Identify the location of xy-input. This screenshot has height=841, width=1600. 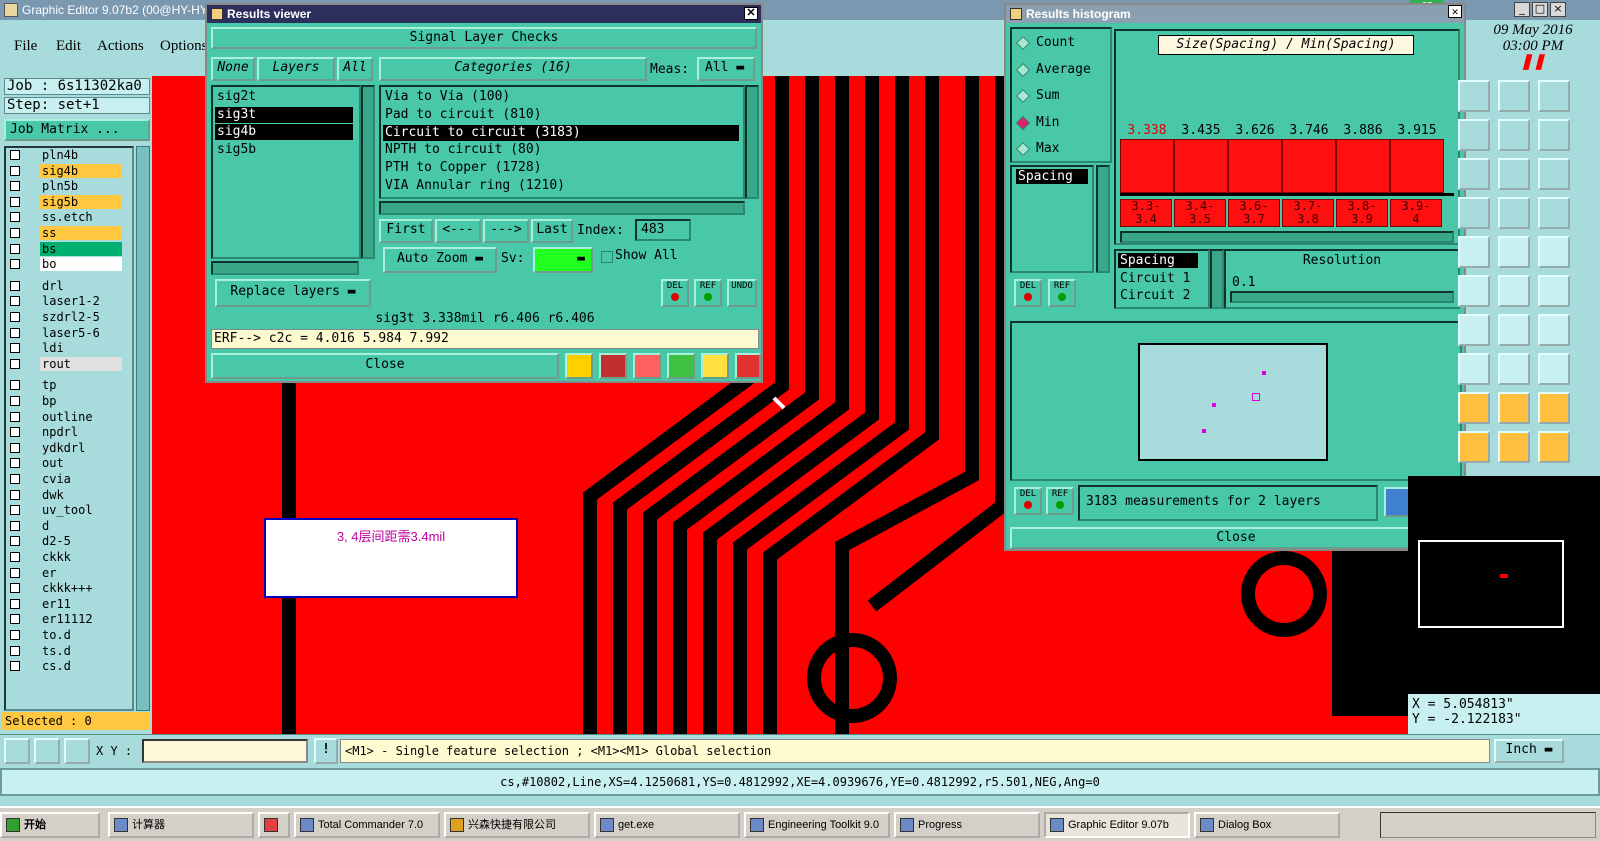
(225, 751).